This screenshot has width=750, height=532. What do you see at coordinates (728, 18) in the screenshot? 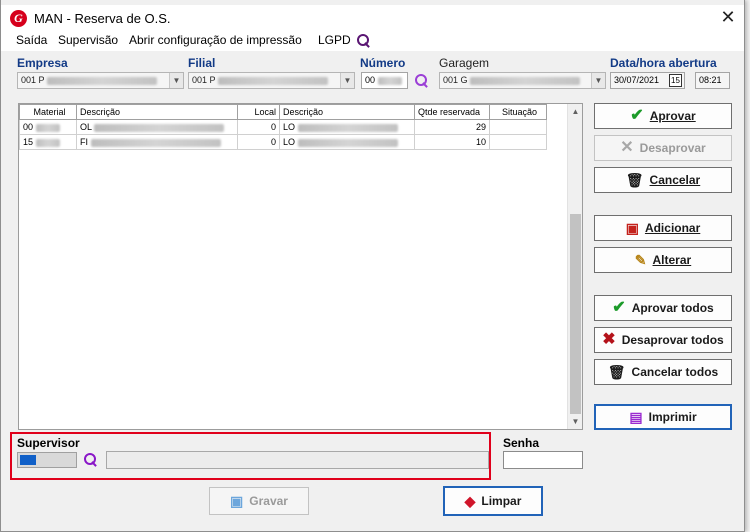
I see `close-button: ✕` at bounding box center [728, 18].